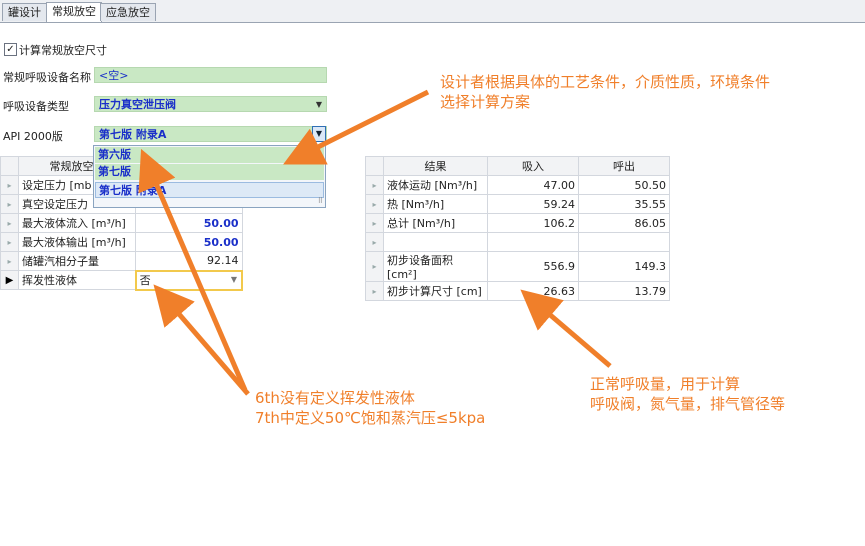  What do you see at coordinates (687, 394) in the screenshot?
I see `annotation-bottom-right: 正常呼吸量，用于计算 呼吸阀，氮气量，排气管径等` at bounding box center [687, 394].